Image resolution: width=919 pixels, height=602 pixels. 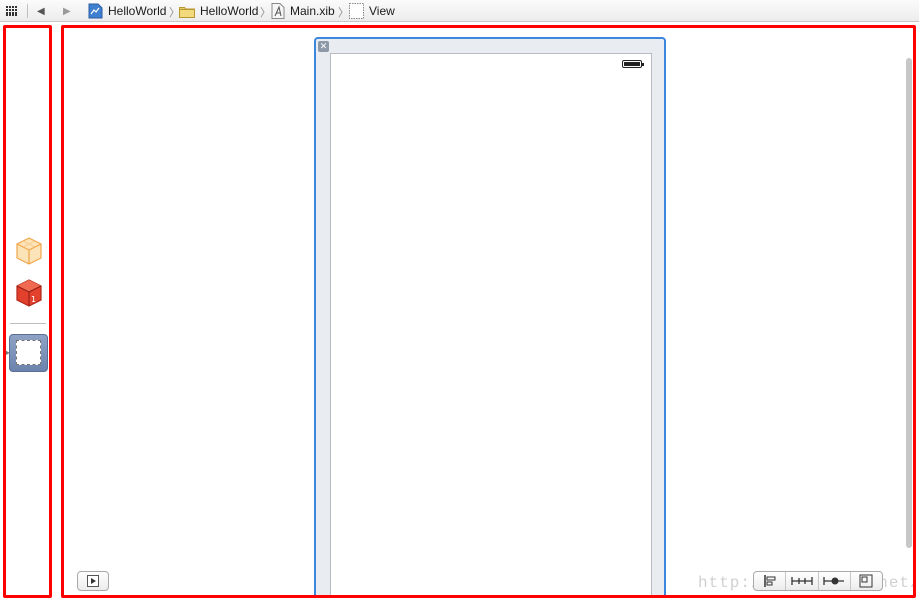 I want to click on simulated-metrics-icon, so click(x=93, y=581).